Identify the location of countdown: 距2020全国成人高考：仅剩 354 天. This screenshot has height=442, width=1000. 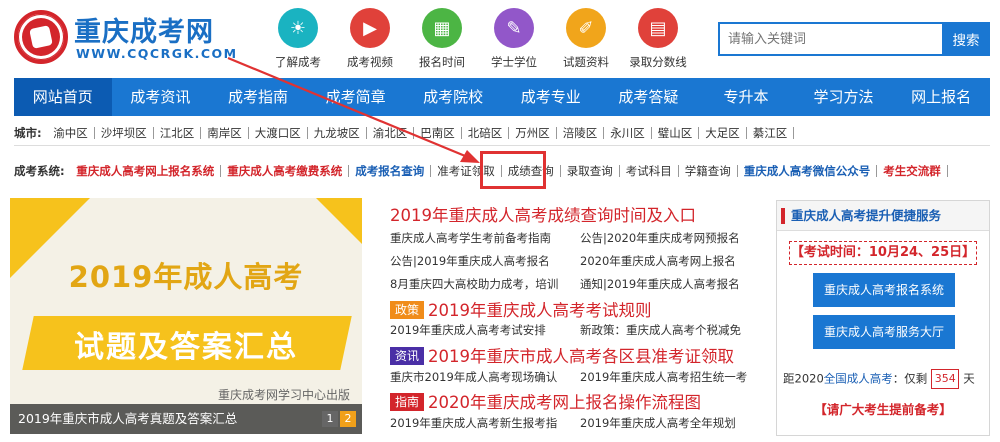
(885, 379).